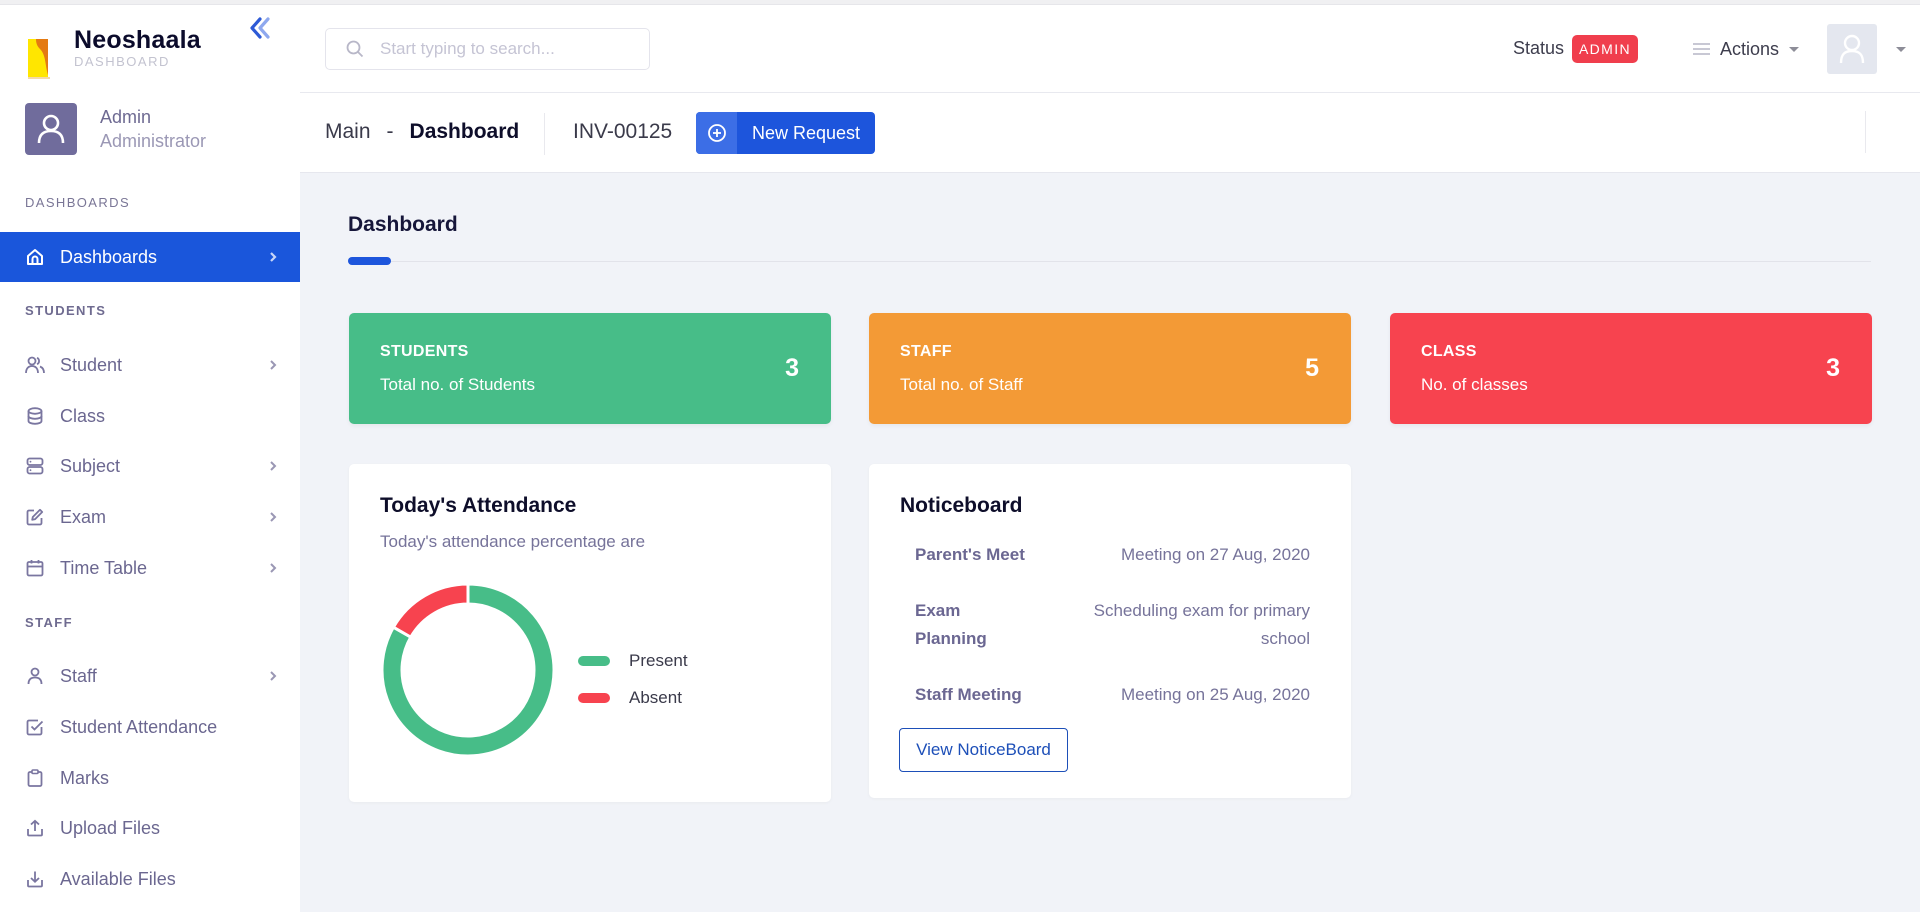  Describe the element at coordinates (122, 61) in the screenshot. I see `brand-subtitle: DASHBOARD` at that location.